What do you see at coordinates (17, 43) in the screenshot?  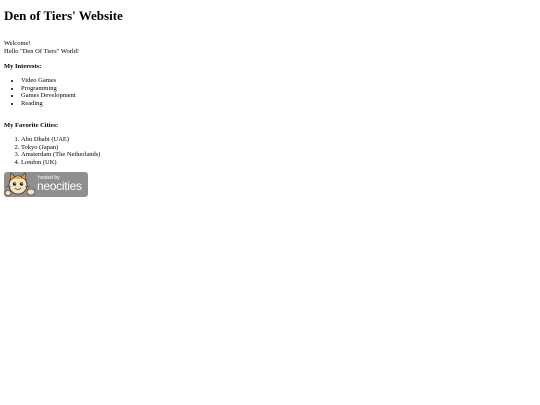 I see `welcome-line: Welcome!` at bounding box center [17, 43].